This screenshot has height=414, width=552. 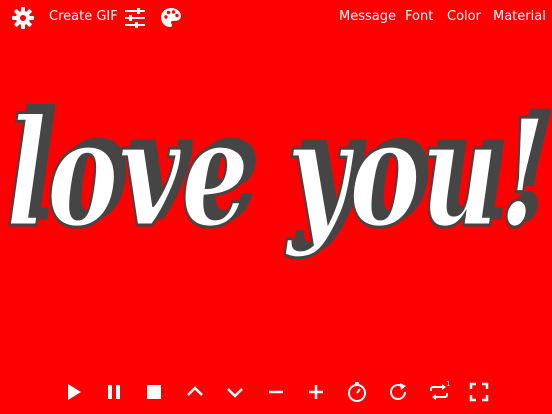 What do you see at coordinates (73, 392) in the screenshot?
I see `play-icon` at bounding box center [73, 392].